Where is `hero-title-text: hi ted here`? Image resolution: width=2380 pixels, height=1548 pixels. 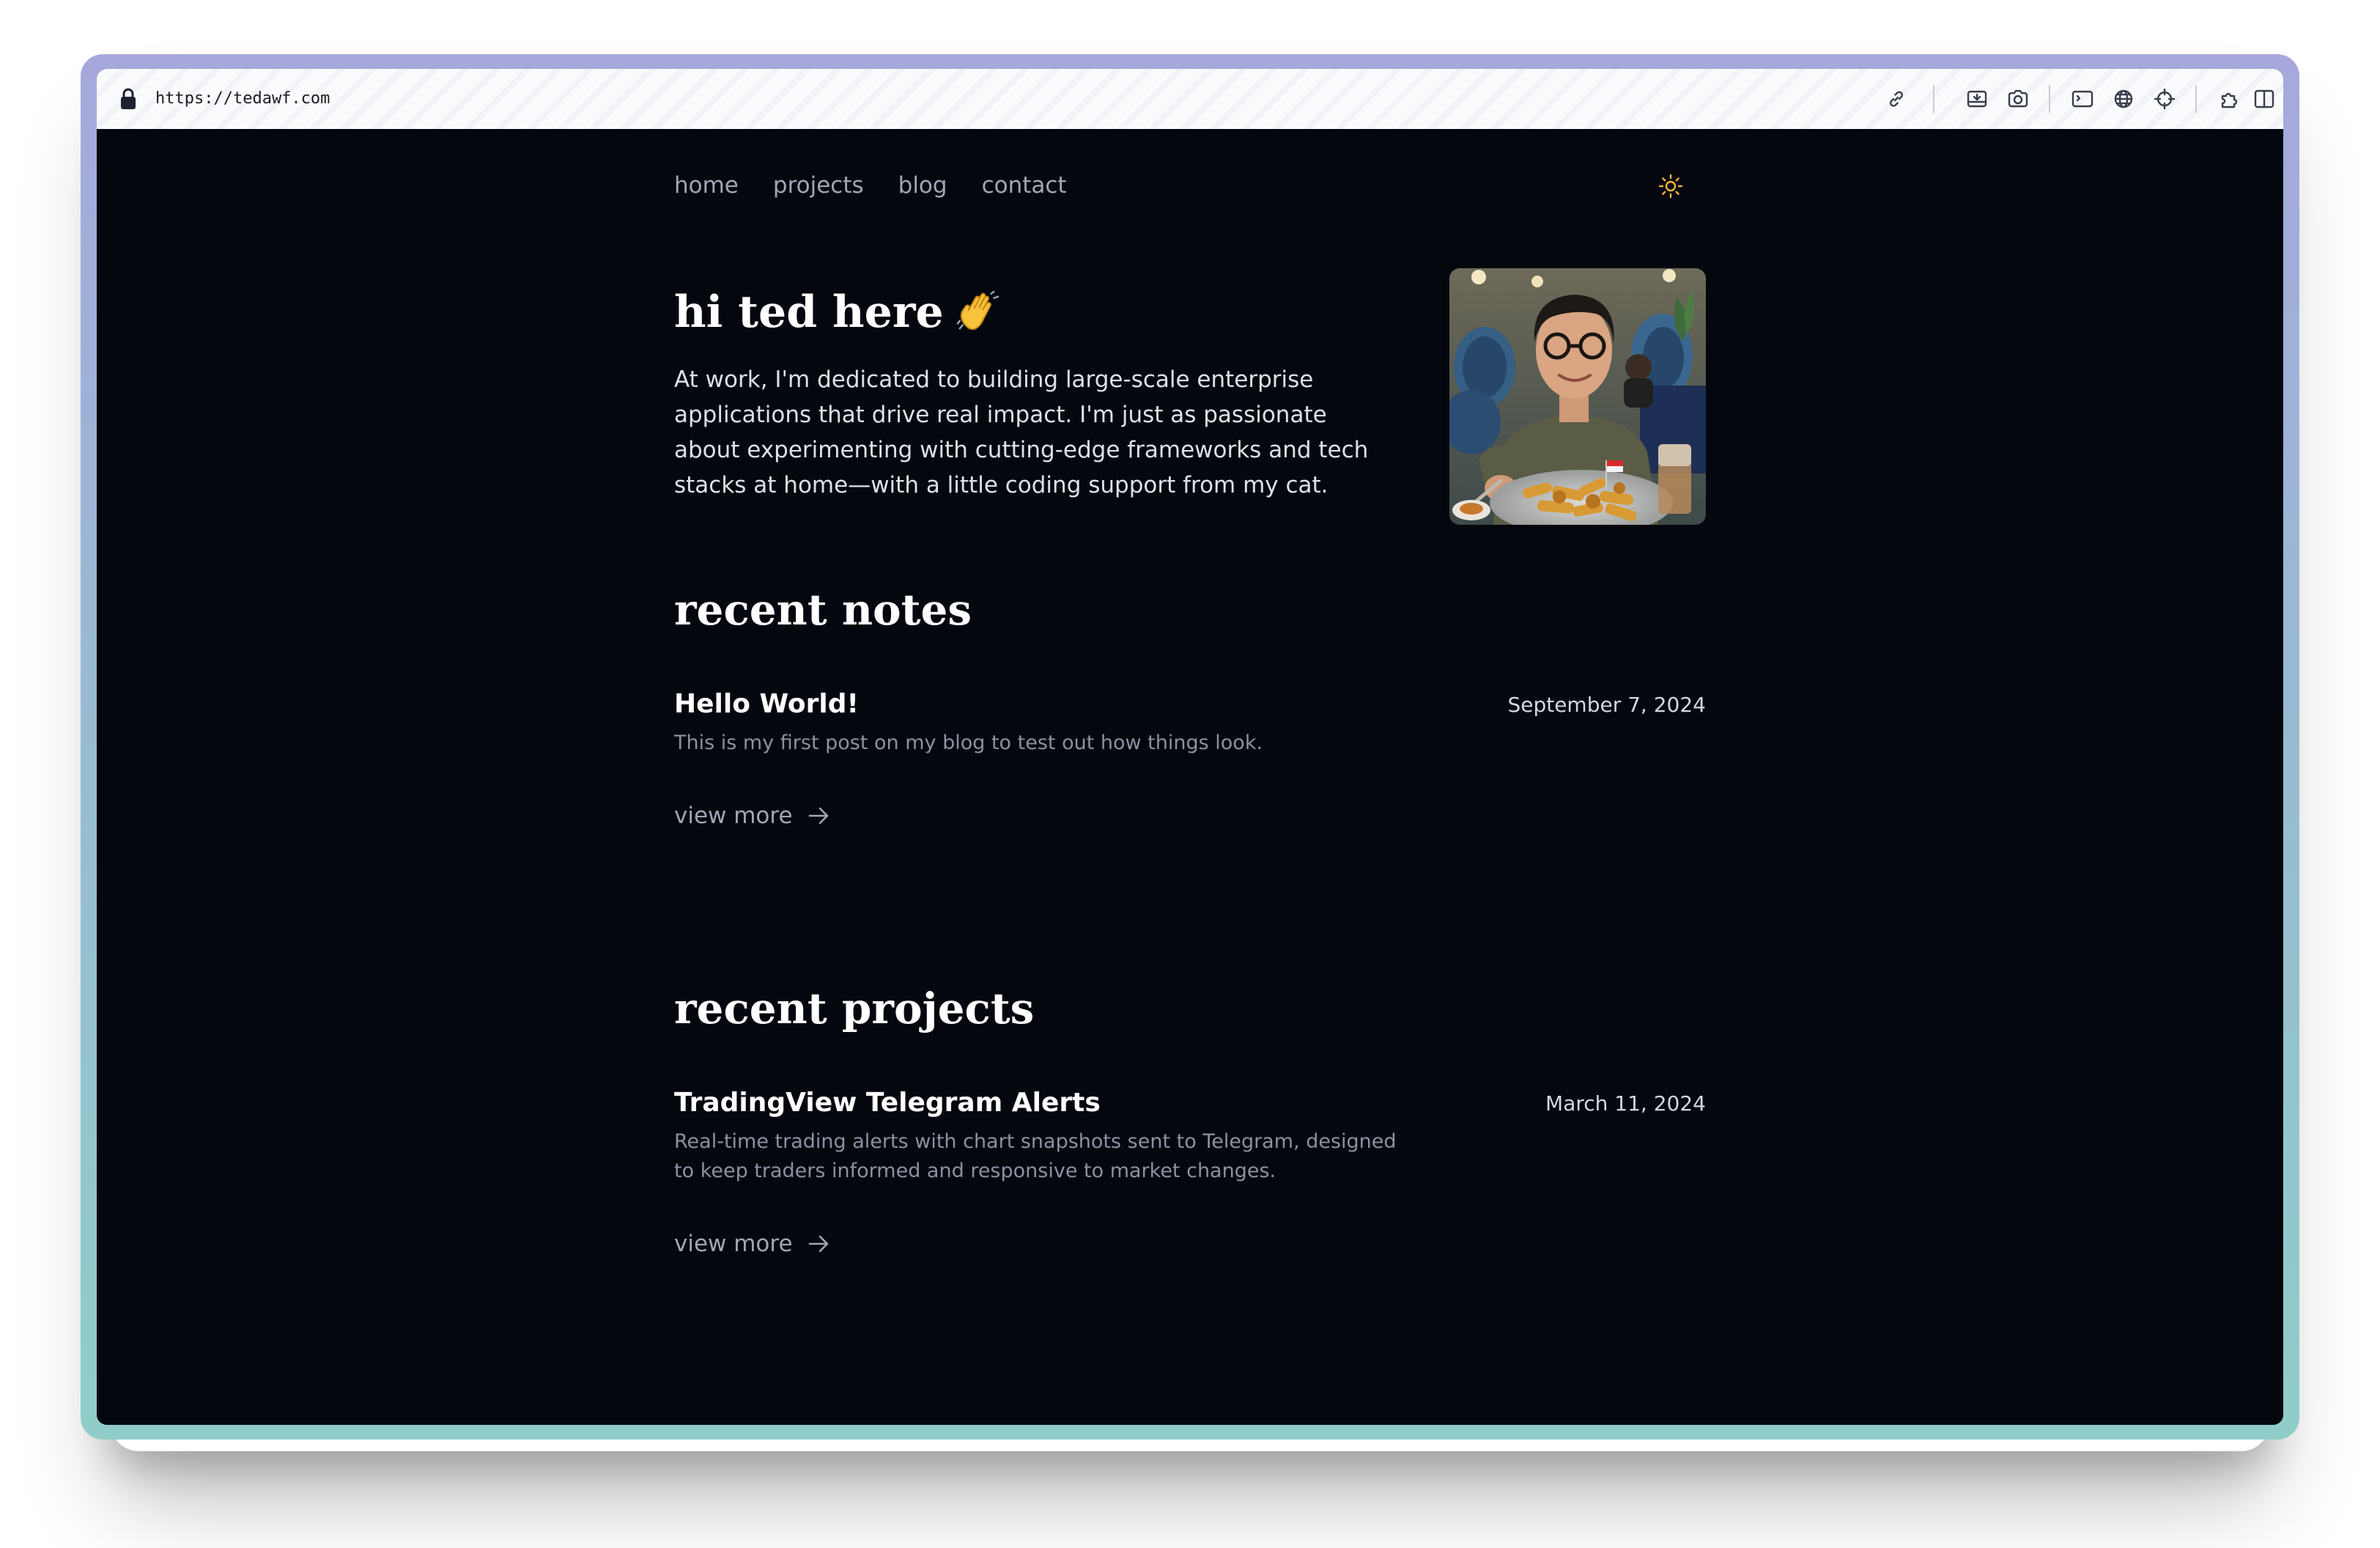
hero-title-text: hi ted here is located at coordinates (809, 312).